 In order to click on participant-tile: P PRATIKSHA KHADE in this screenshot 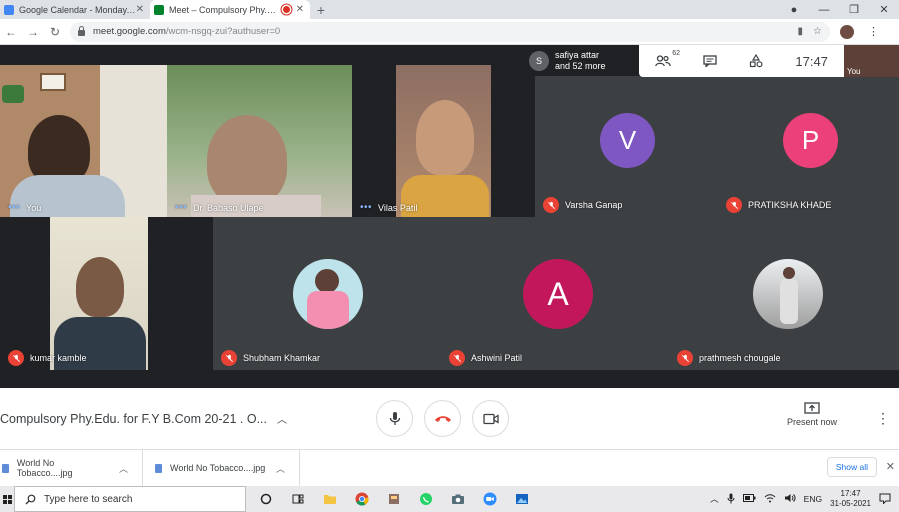, I will do `click(808, 141)`.